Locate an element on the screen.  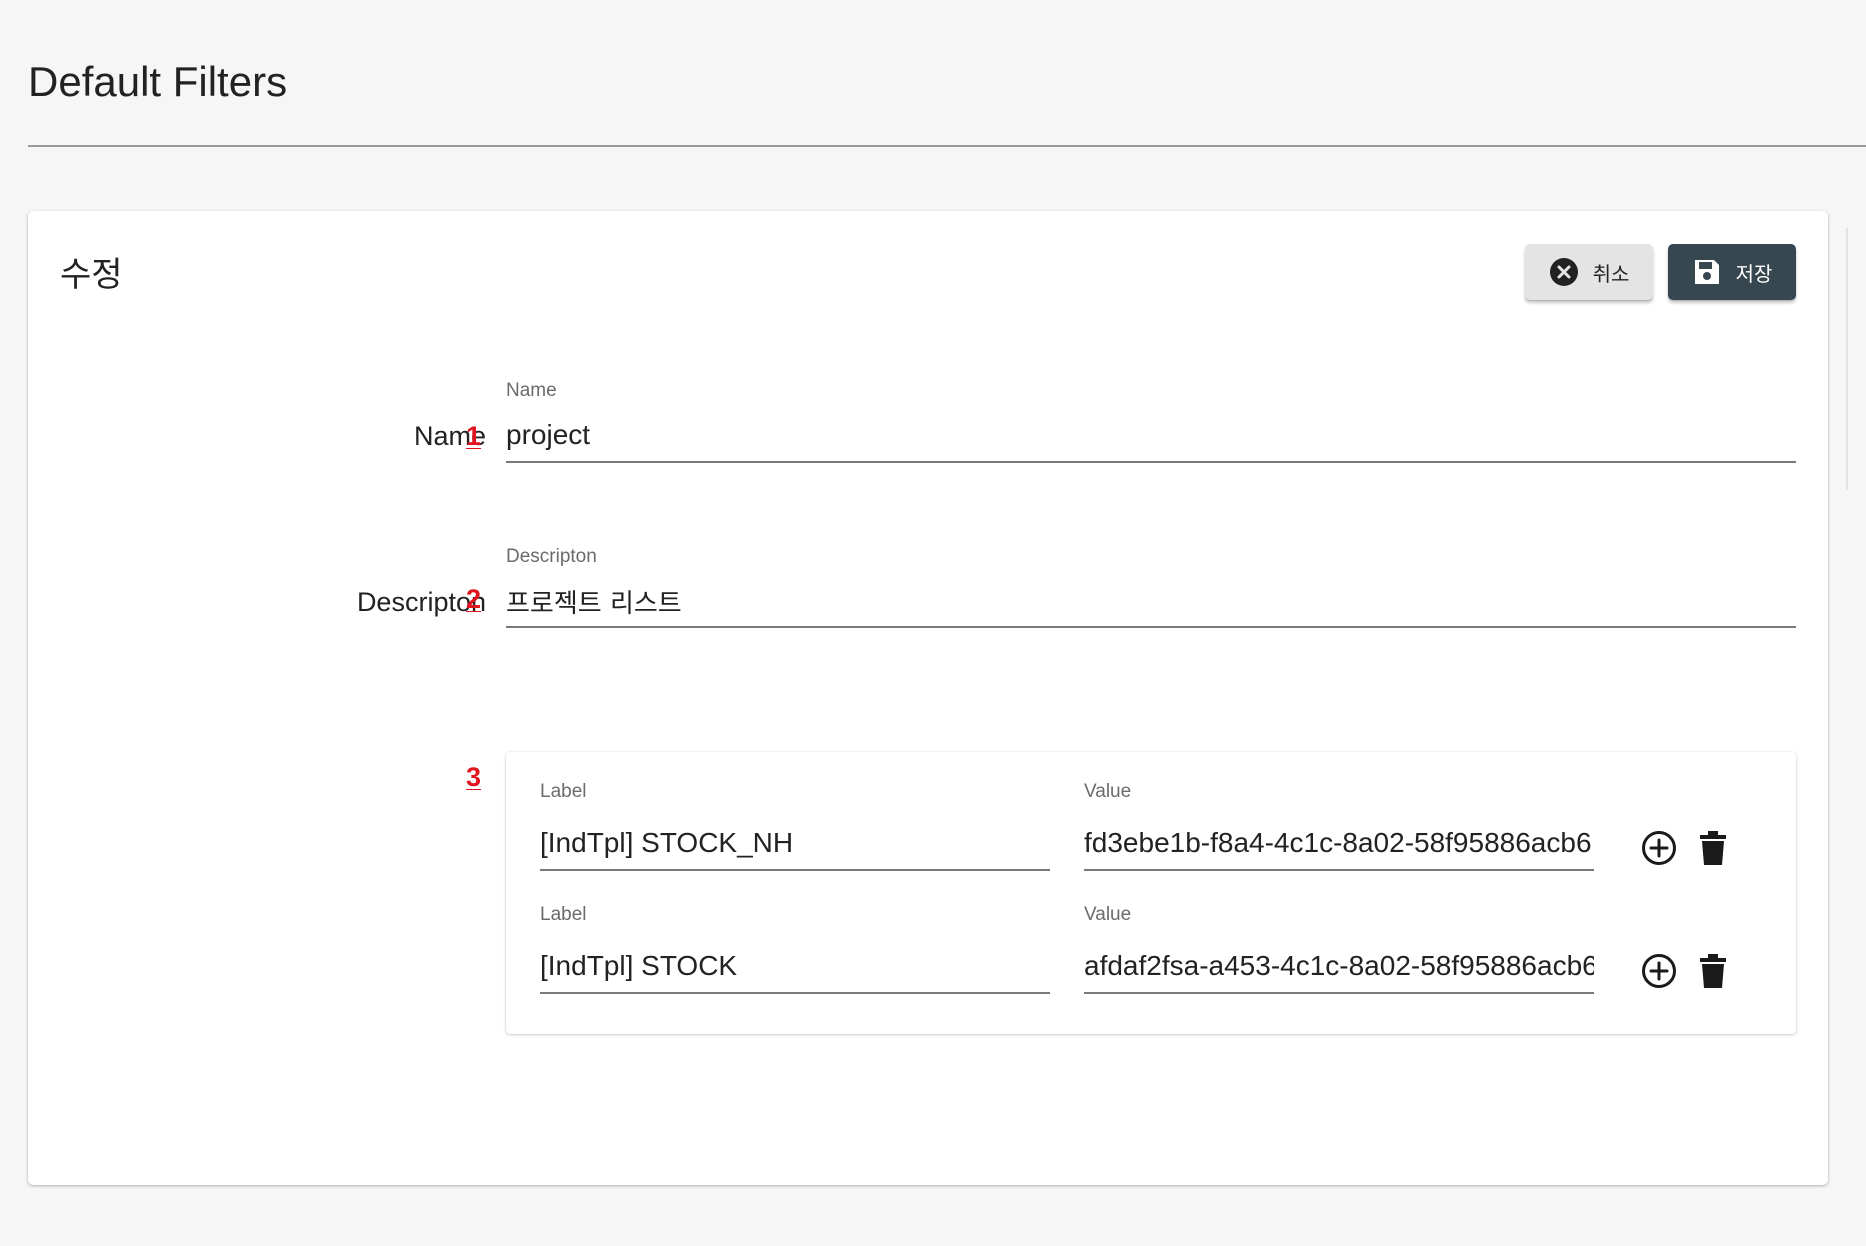
save-button: 저장 is located at coordinates (1732, 272).